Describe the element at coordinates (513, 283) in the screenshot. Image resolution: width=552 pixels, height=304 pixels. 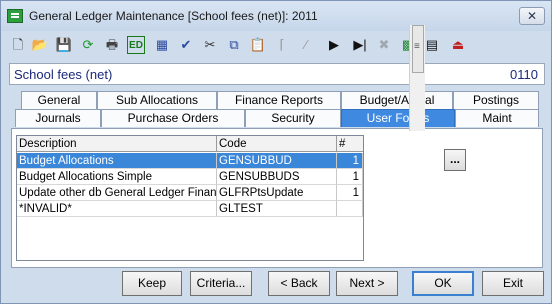
I see `exit-button: Exit` at that location.